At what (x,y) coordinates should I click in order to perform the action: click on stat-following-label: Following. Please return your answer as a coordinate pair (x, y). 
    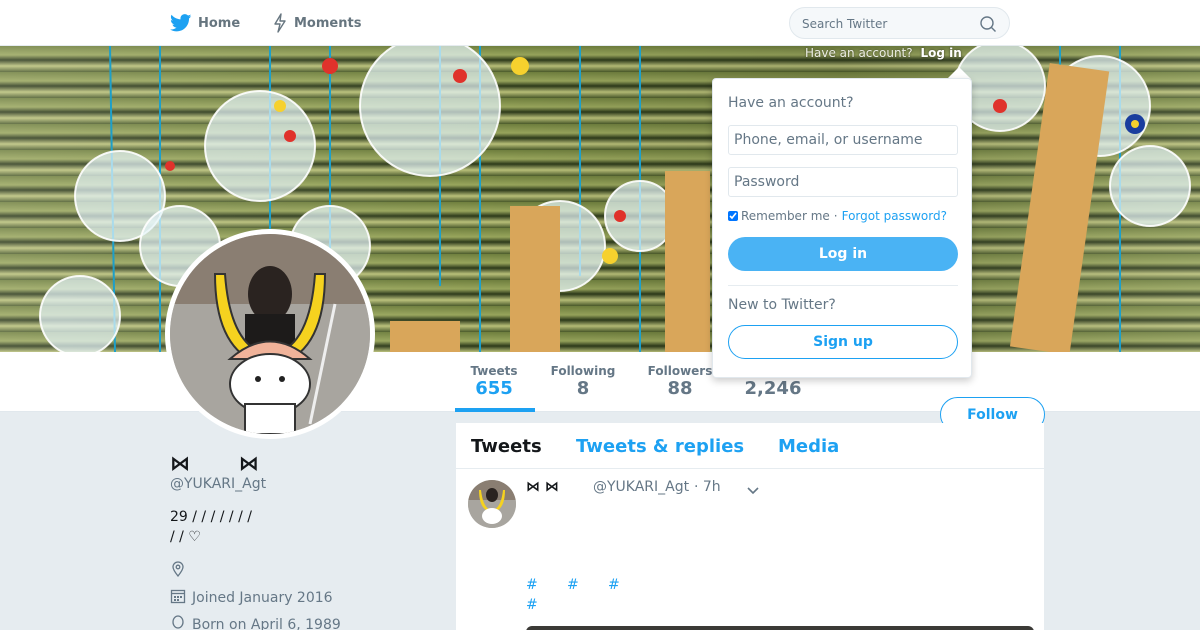
    Looking at the image, I should click on (583, 371).